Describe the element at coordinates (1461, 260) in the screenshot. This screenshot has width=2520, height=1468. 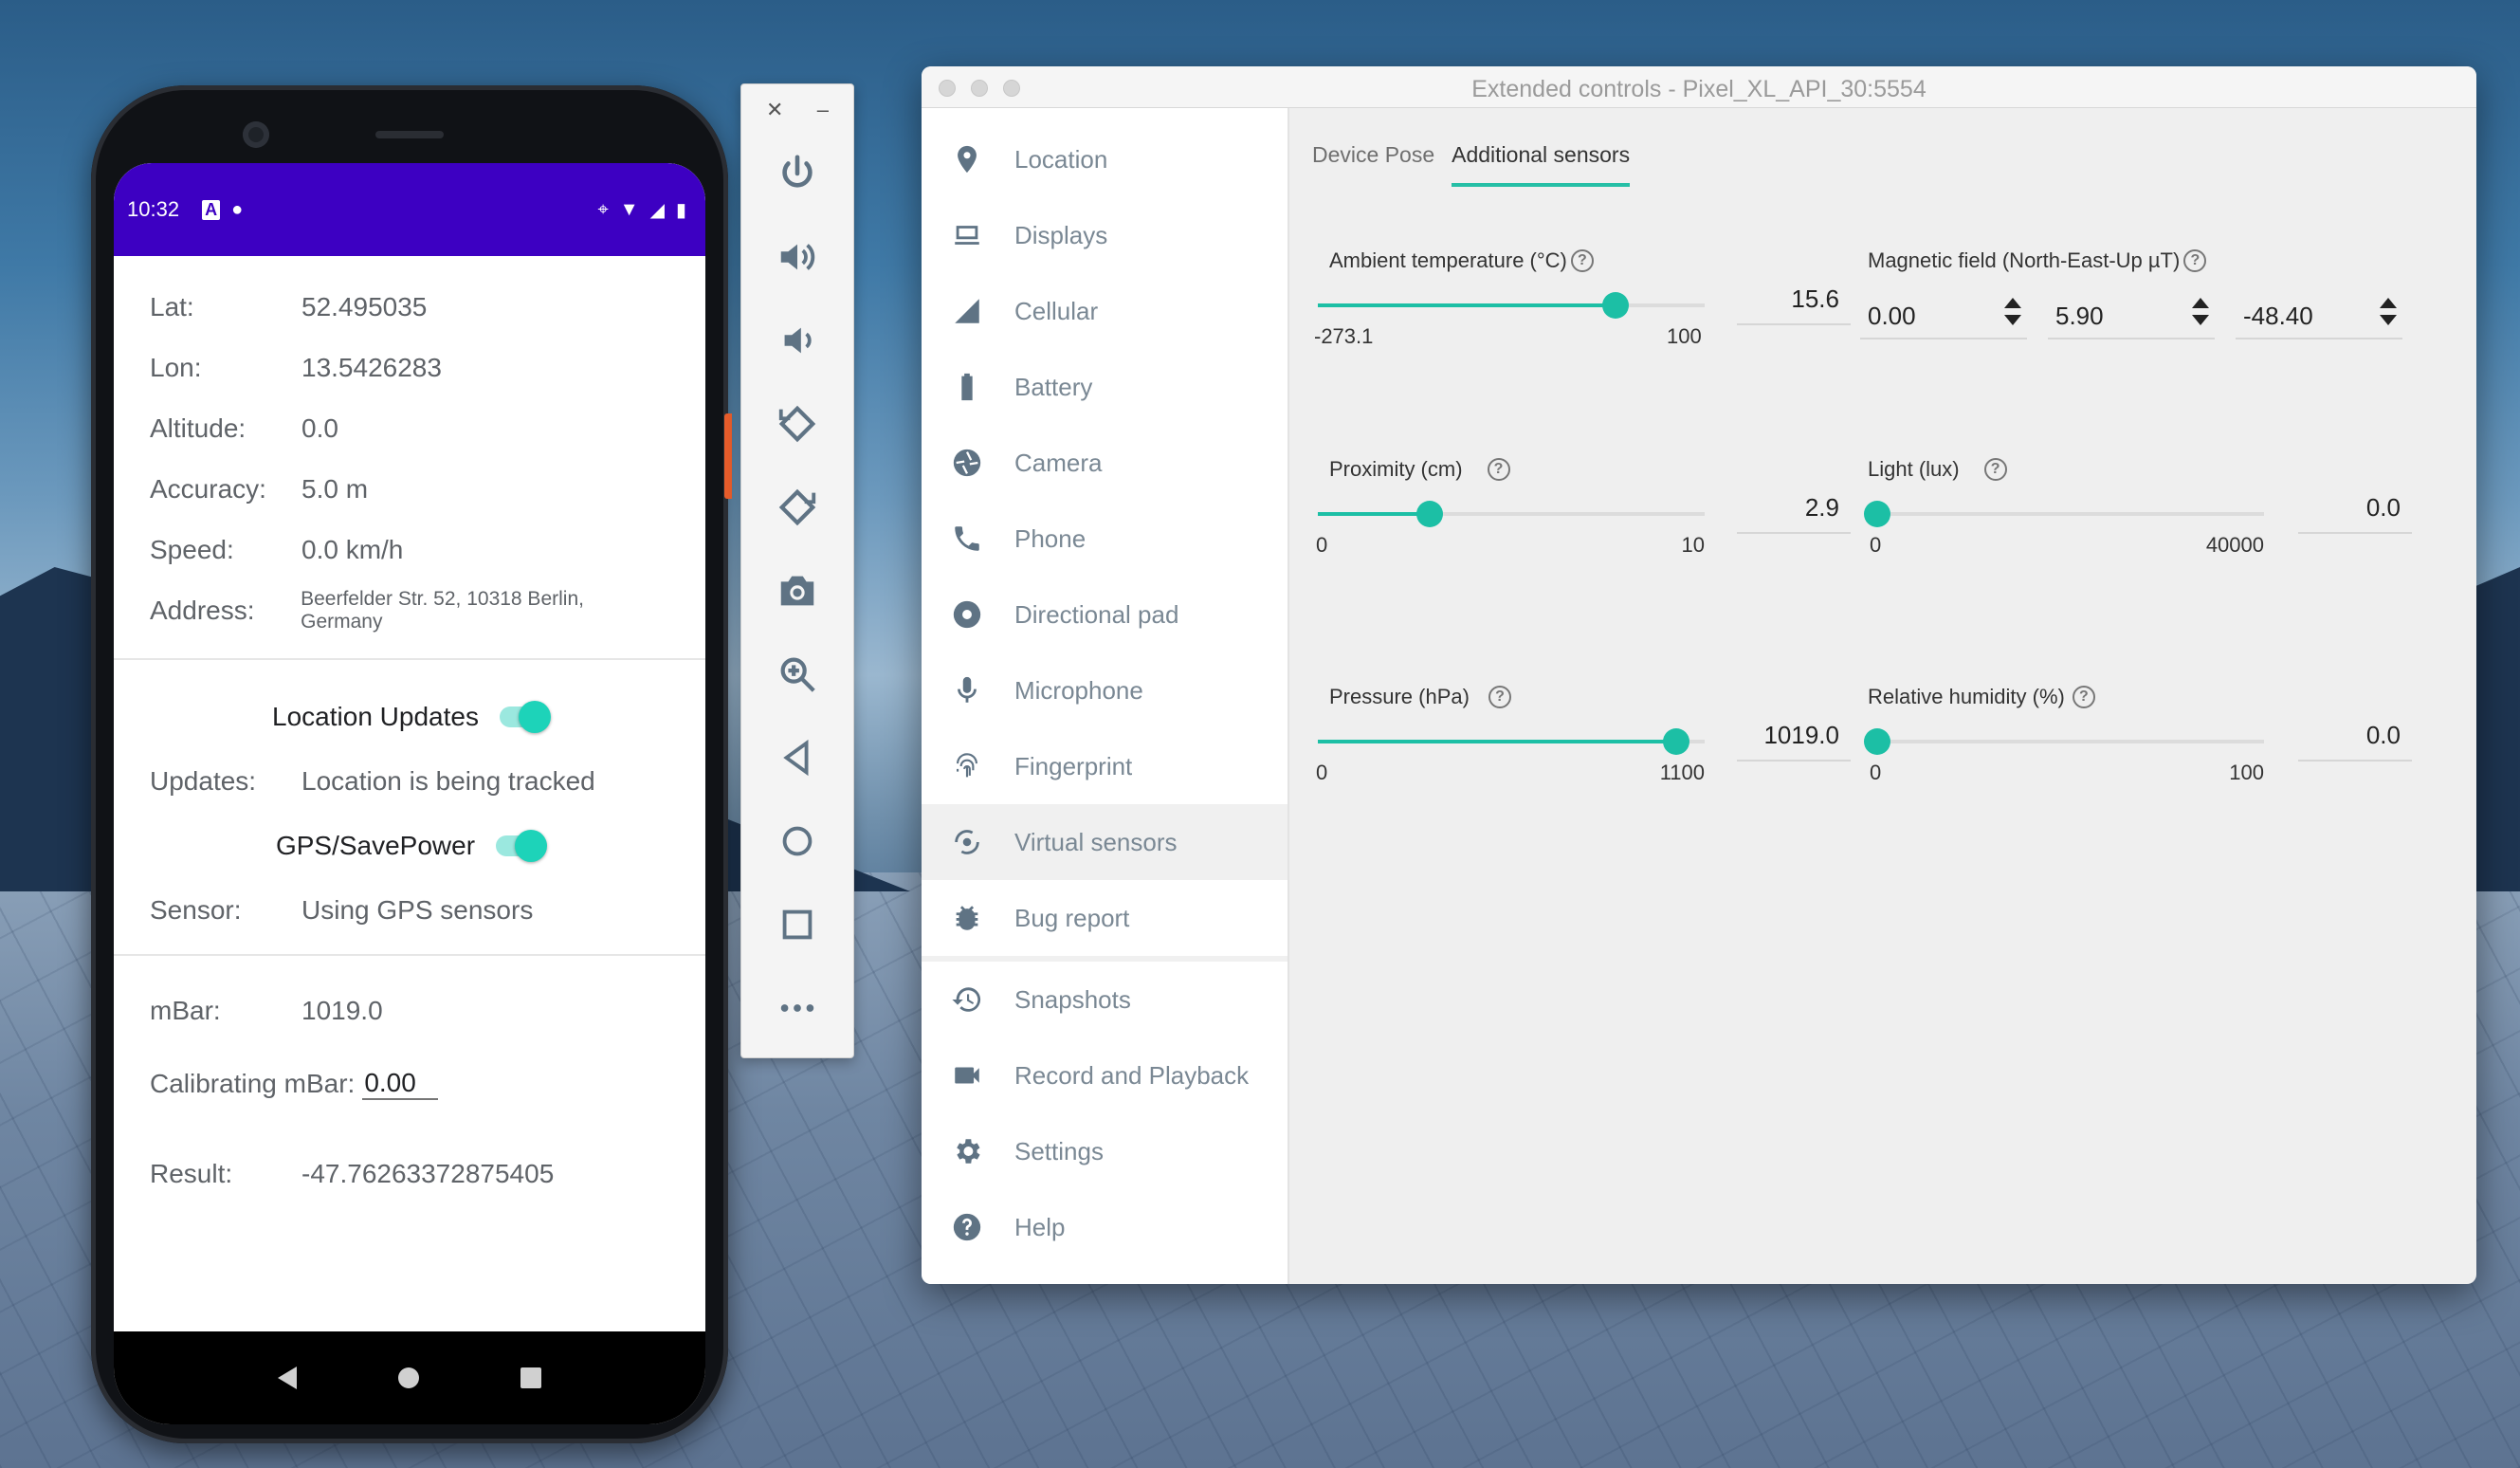
I see `ambient-temperature-label: Ambient temperature (°C)?` at that location.